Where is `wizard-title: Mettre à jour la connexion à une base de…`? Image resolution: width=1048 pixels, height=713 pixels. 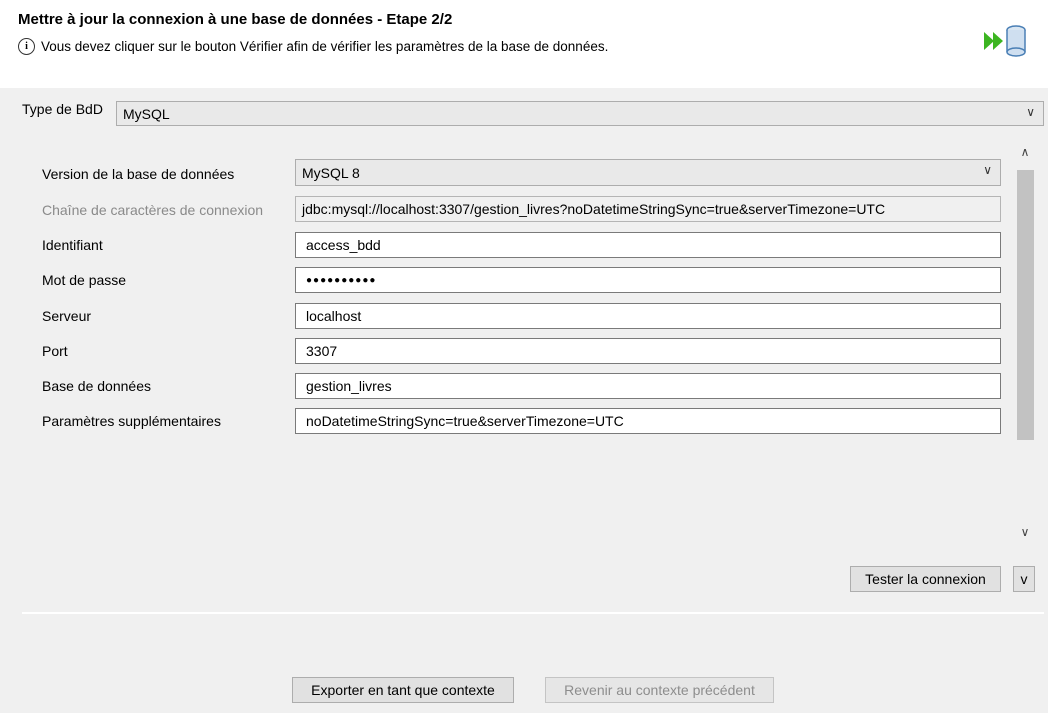
wizard-title: Mettre à jour la connexion à une base de… is located at coordinates (235, 19).